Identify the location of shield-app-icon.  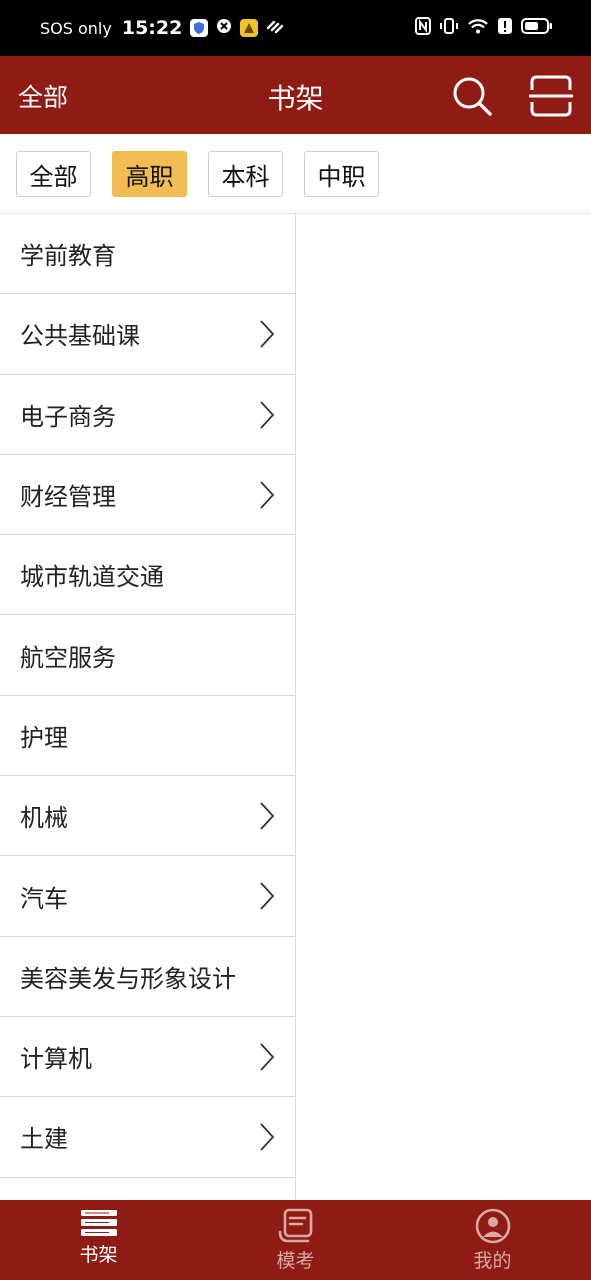
(199, 28).